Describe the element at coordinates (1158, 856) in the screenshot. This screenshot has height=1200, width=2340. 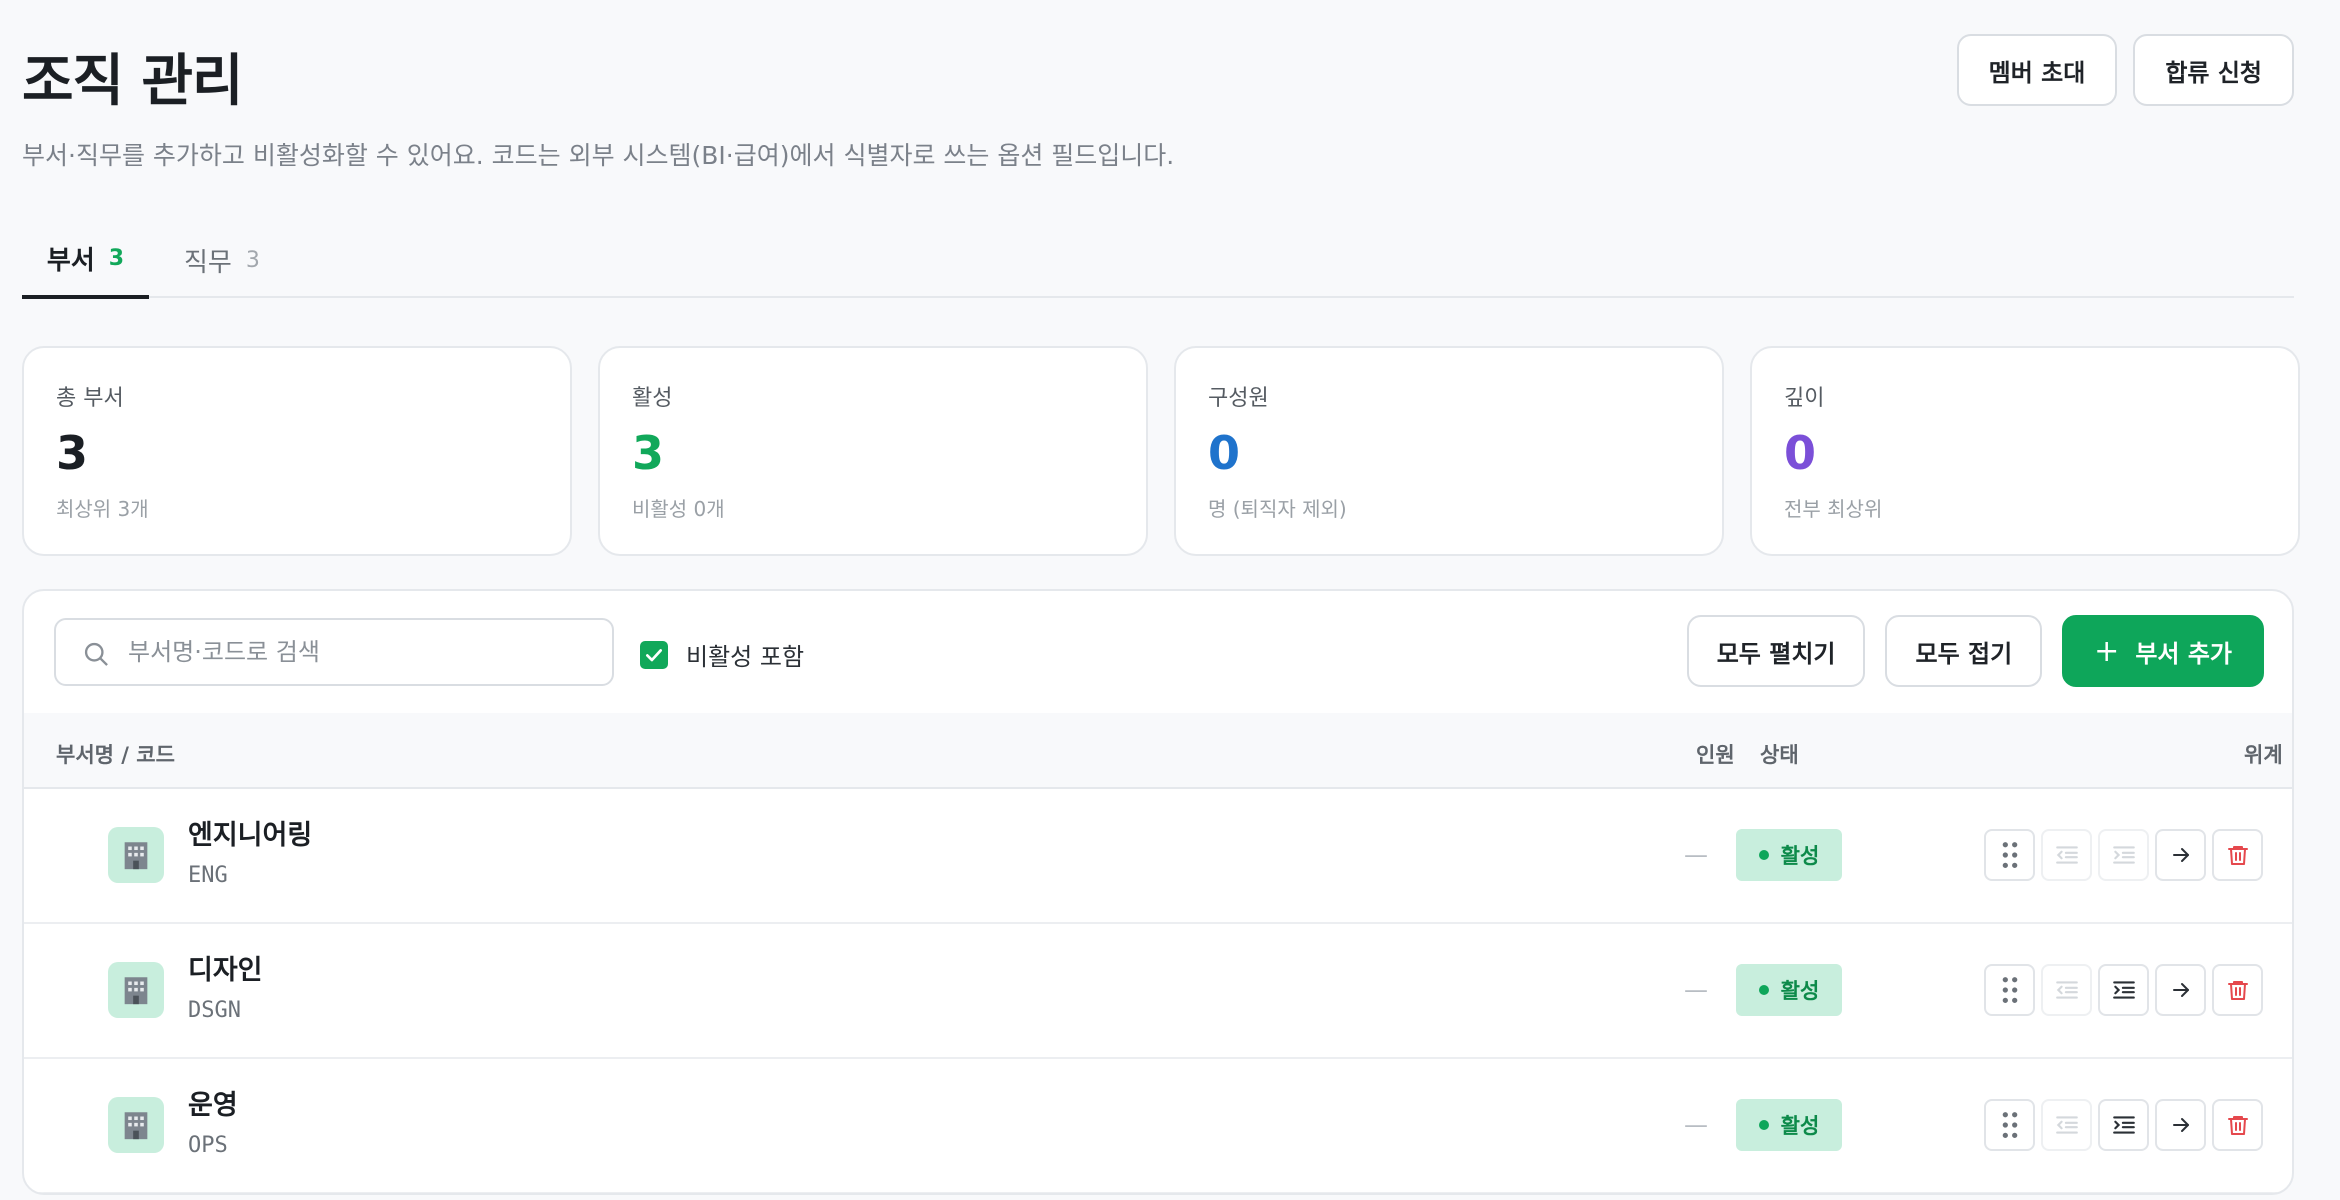
I see `table-row: 엔지니어링 ENG — 활성` at that location.